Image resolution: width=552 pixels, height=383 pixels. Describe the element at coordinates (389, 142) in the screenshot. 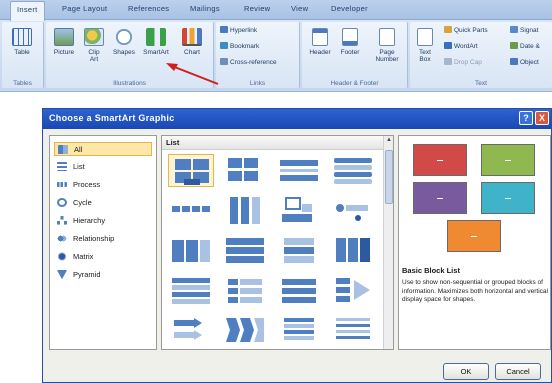

I see `scroll-up-arrow-icon: ▲` at that location.